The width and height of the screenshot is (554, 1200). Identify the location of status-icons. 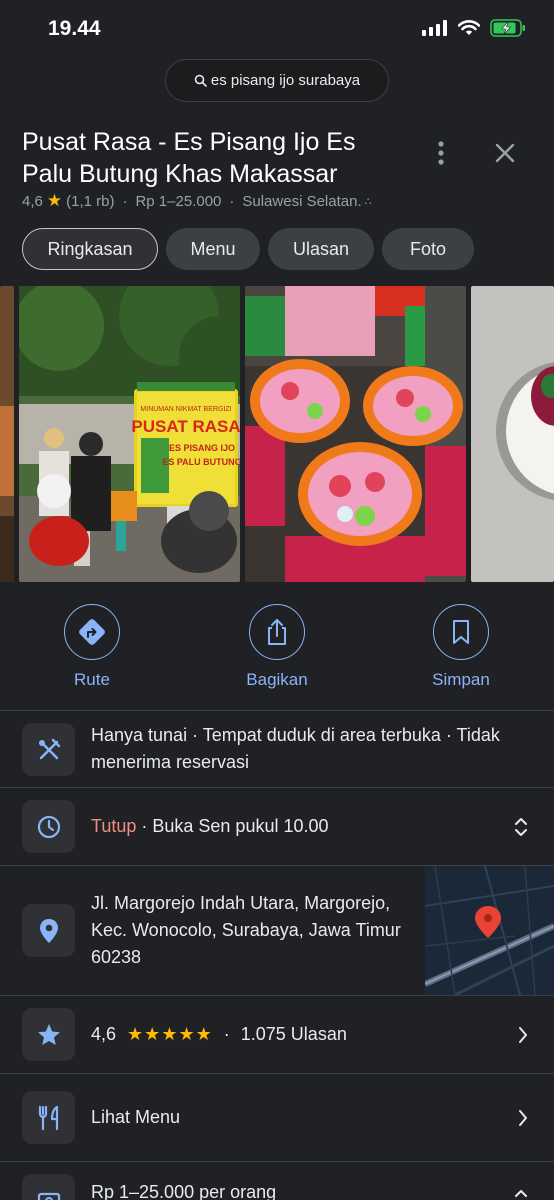
(474, 28).